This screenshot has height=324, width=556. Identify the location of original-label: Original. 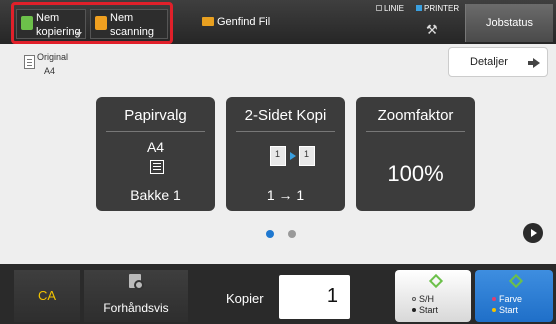
(53, 57).